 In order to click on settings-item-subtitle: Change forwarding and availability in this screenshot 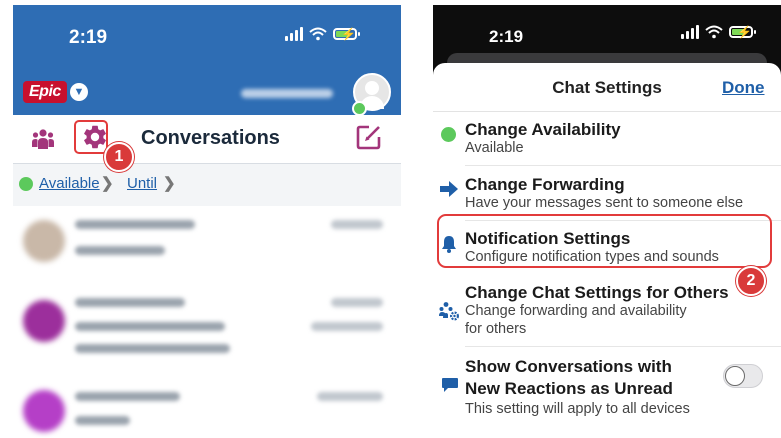, I will do `click(576, 311)`.